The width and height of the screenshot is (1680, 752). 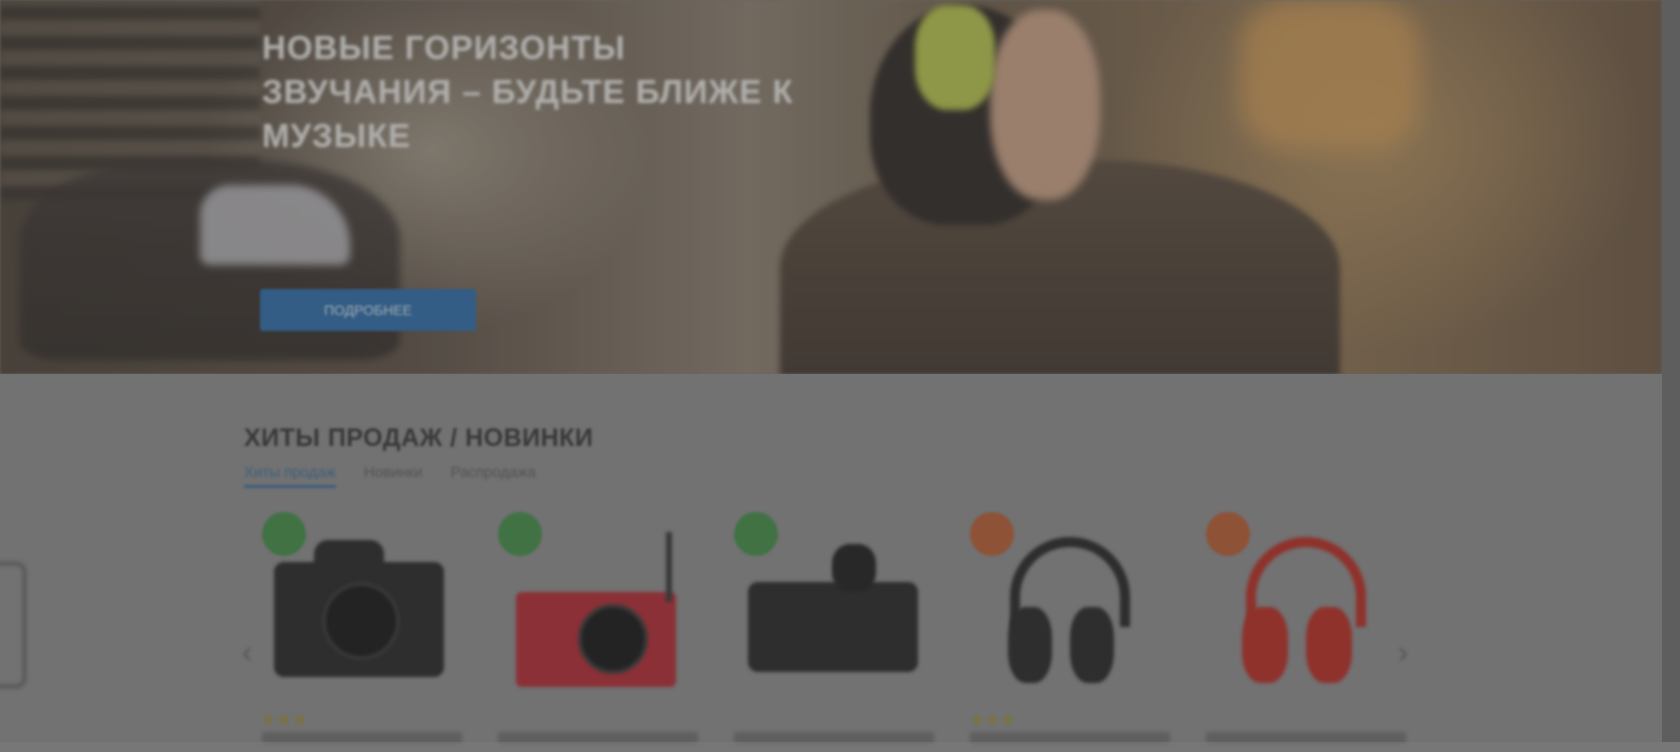 What do you see at coordinates (368, 310) in the screenshot?
I see `hero-more-button: ПОДРОБНЕЕ` at bounding box center [368, 310].